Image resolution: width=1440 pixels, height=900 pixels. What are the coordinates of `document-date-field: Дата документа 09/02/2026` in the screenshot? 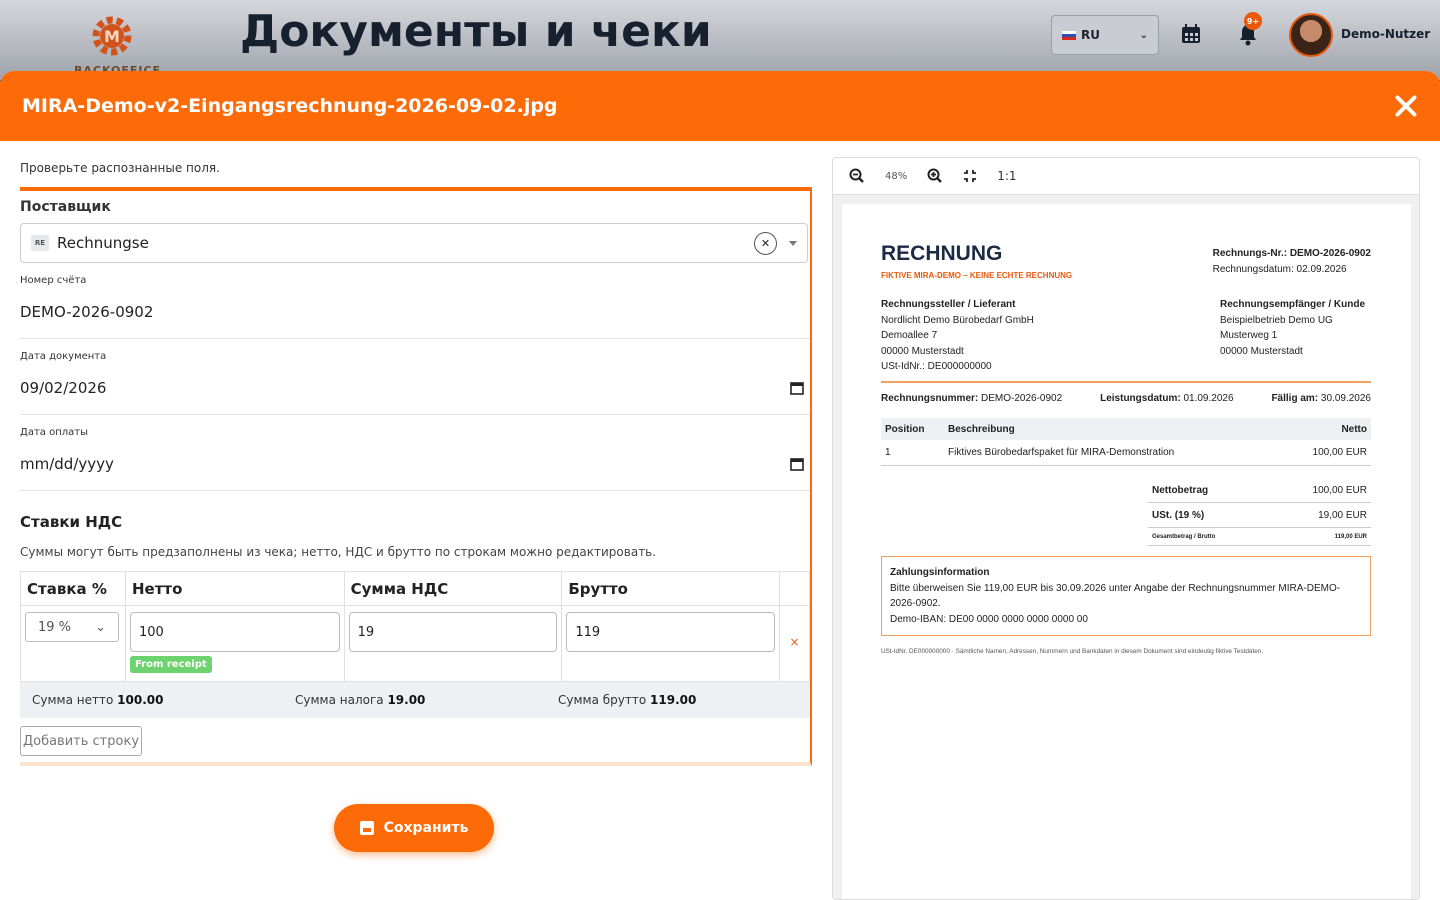 It's located at (415, 377).